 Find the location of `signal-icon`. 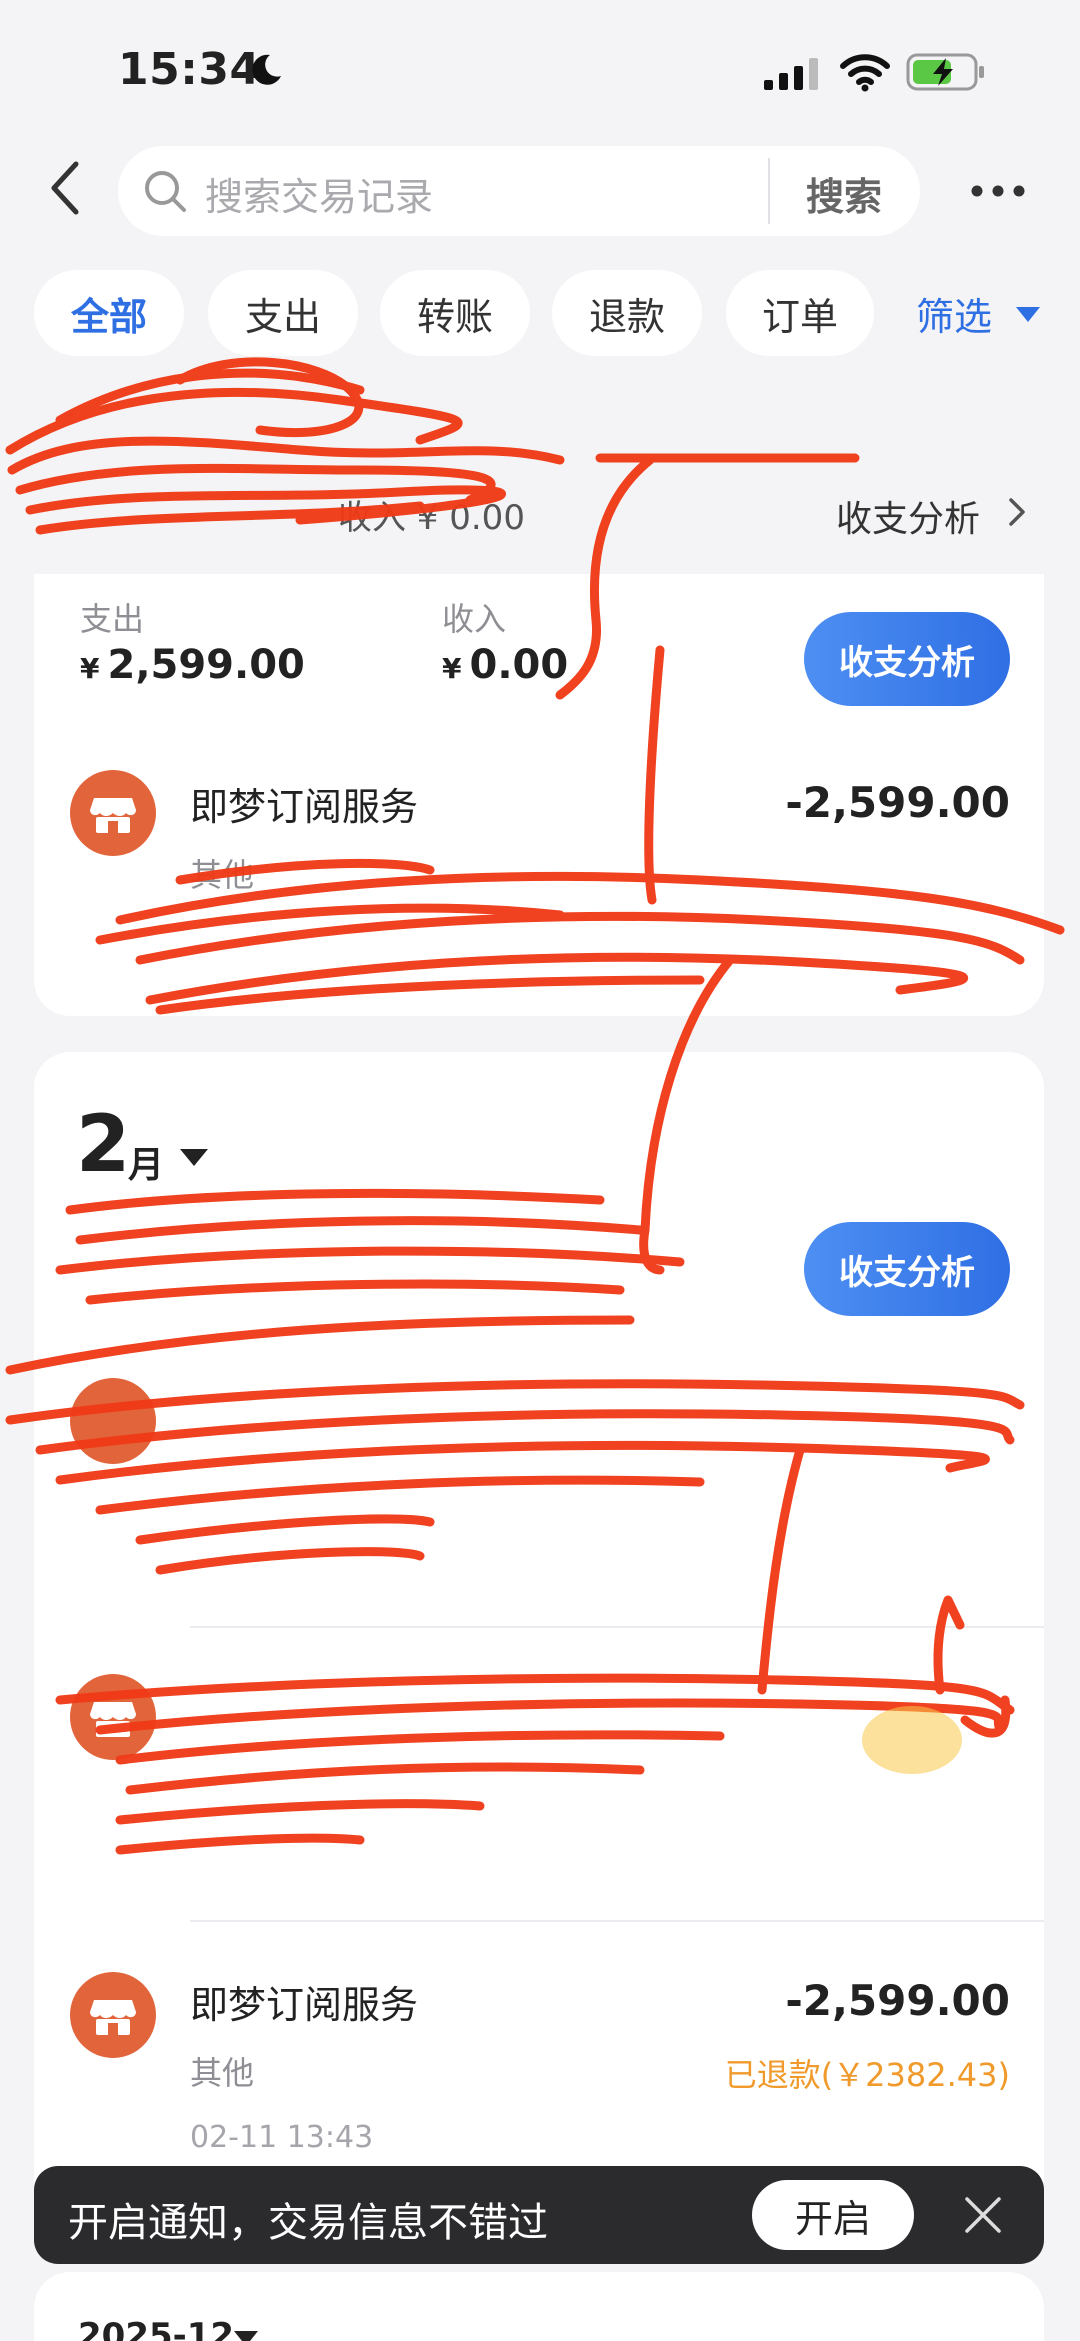

signal-icon is located at coordinates (791, 74).